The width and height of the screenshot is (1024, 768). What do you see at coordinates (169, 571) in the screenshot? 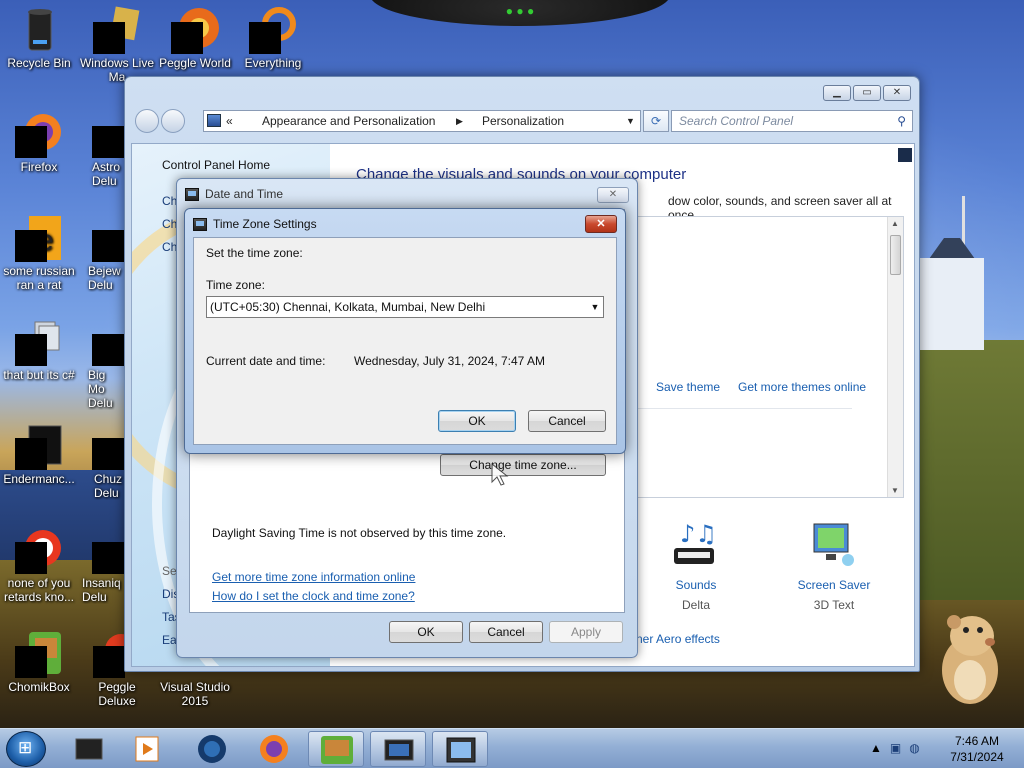
I see `see-also-heading: Se` at bounding box center [169, 571].